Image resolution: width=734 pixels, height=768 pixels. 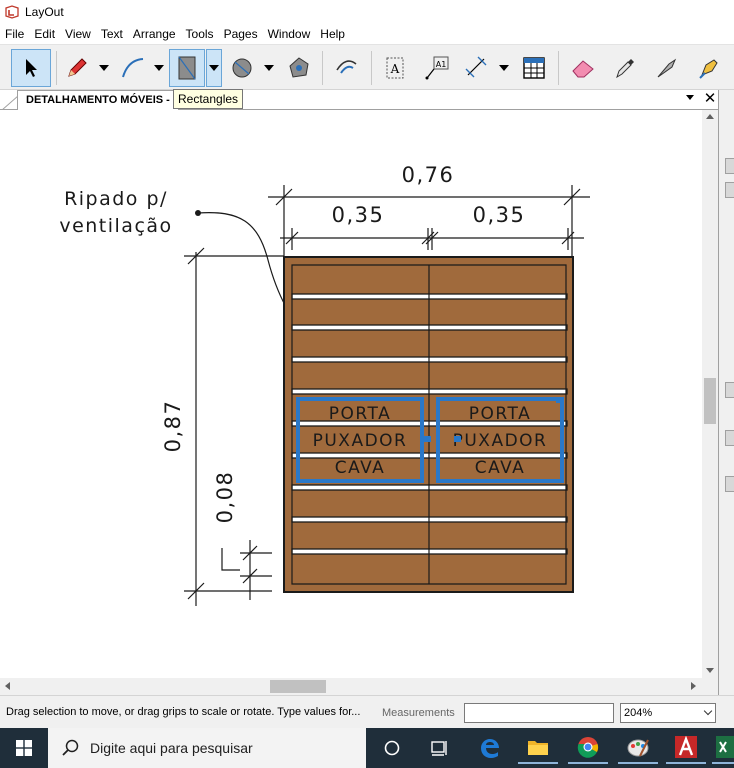 What do you see at coordinates (638, 748) in the screenshot?
I see `paint-button` at bounding box center [638, 748].